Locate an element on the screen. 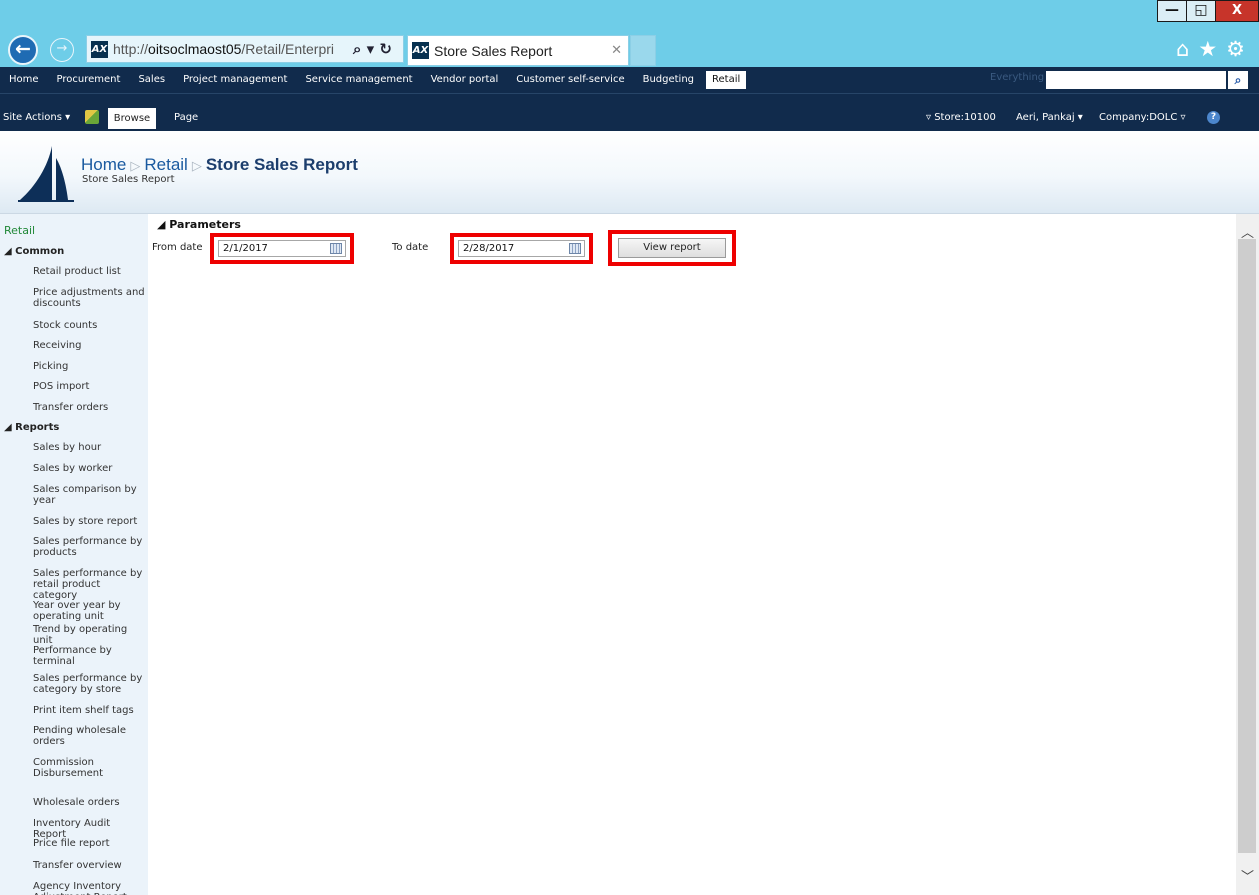 This screenshot has width=1259, height=895. quick-launch-link: Picking is located at coordinates (89, 366).